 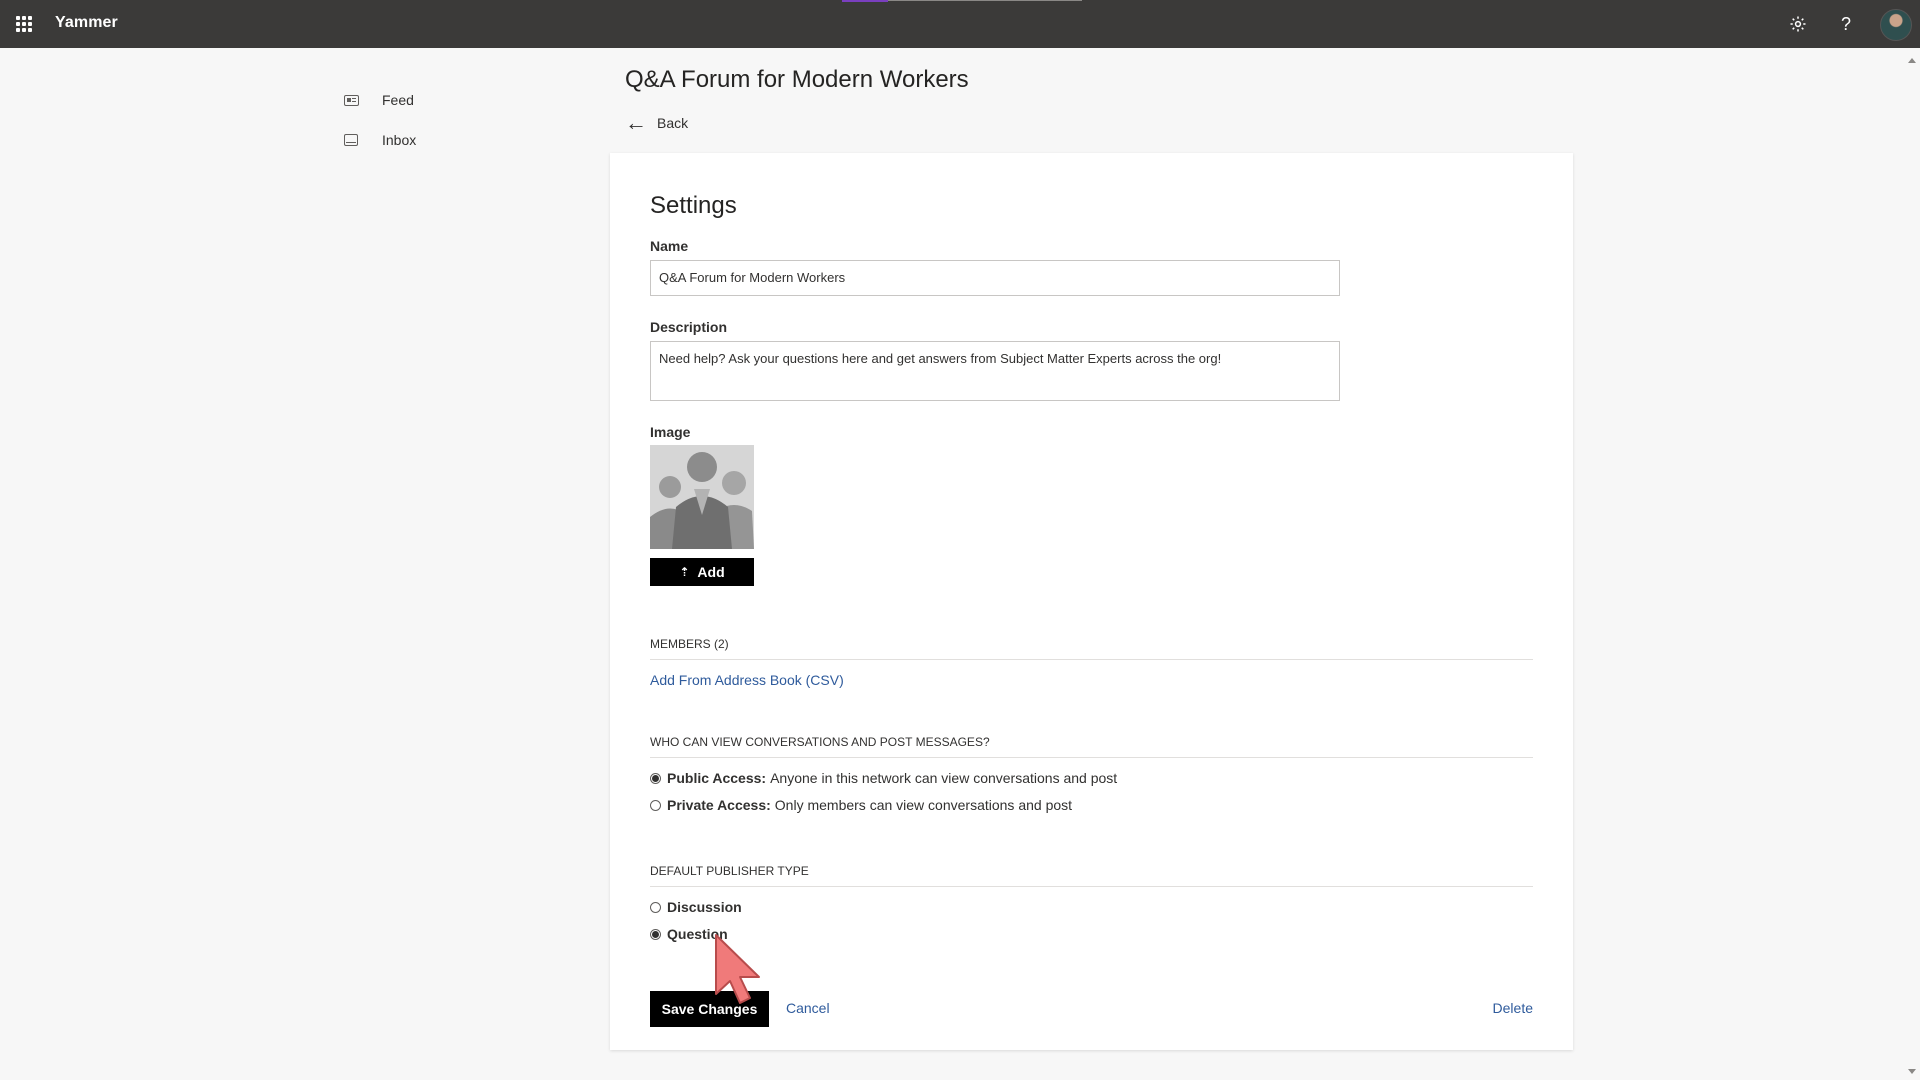 I want to click on add-from-address-book-link: Add From Address Book (CSV), so click(x=747, y=680).